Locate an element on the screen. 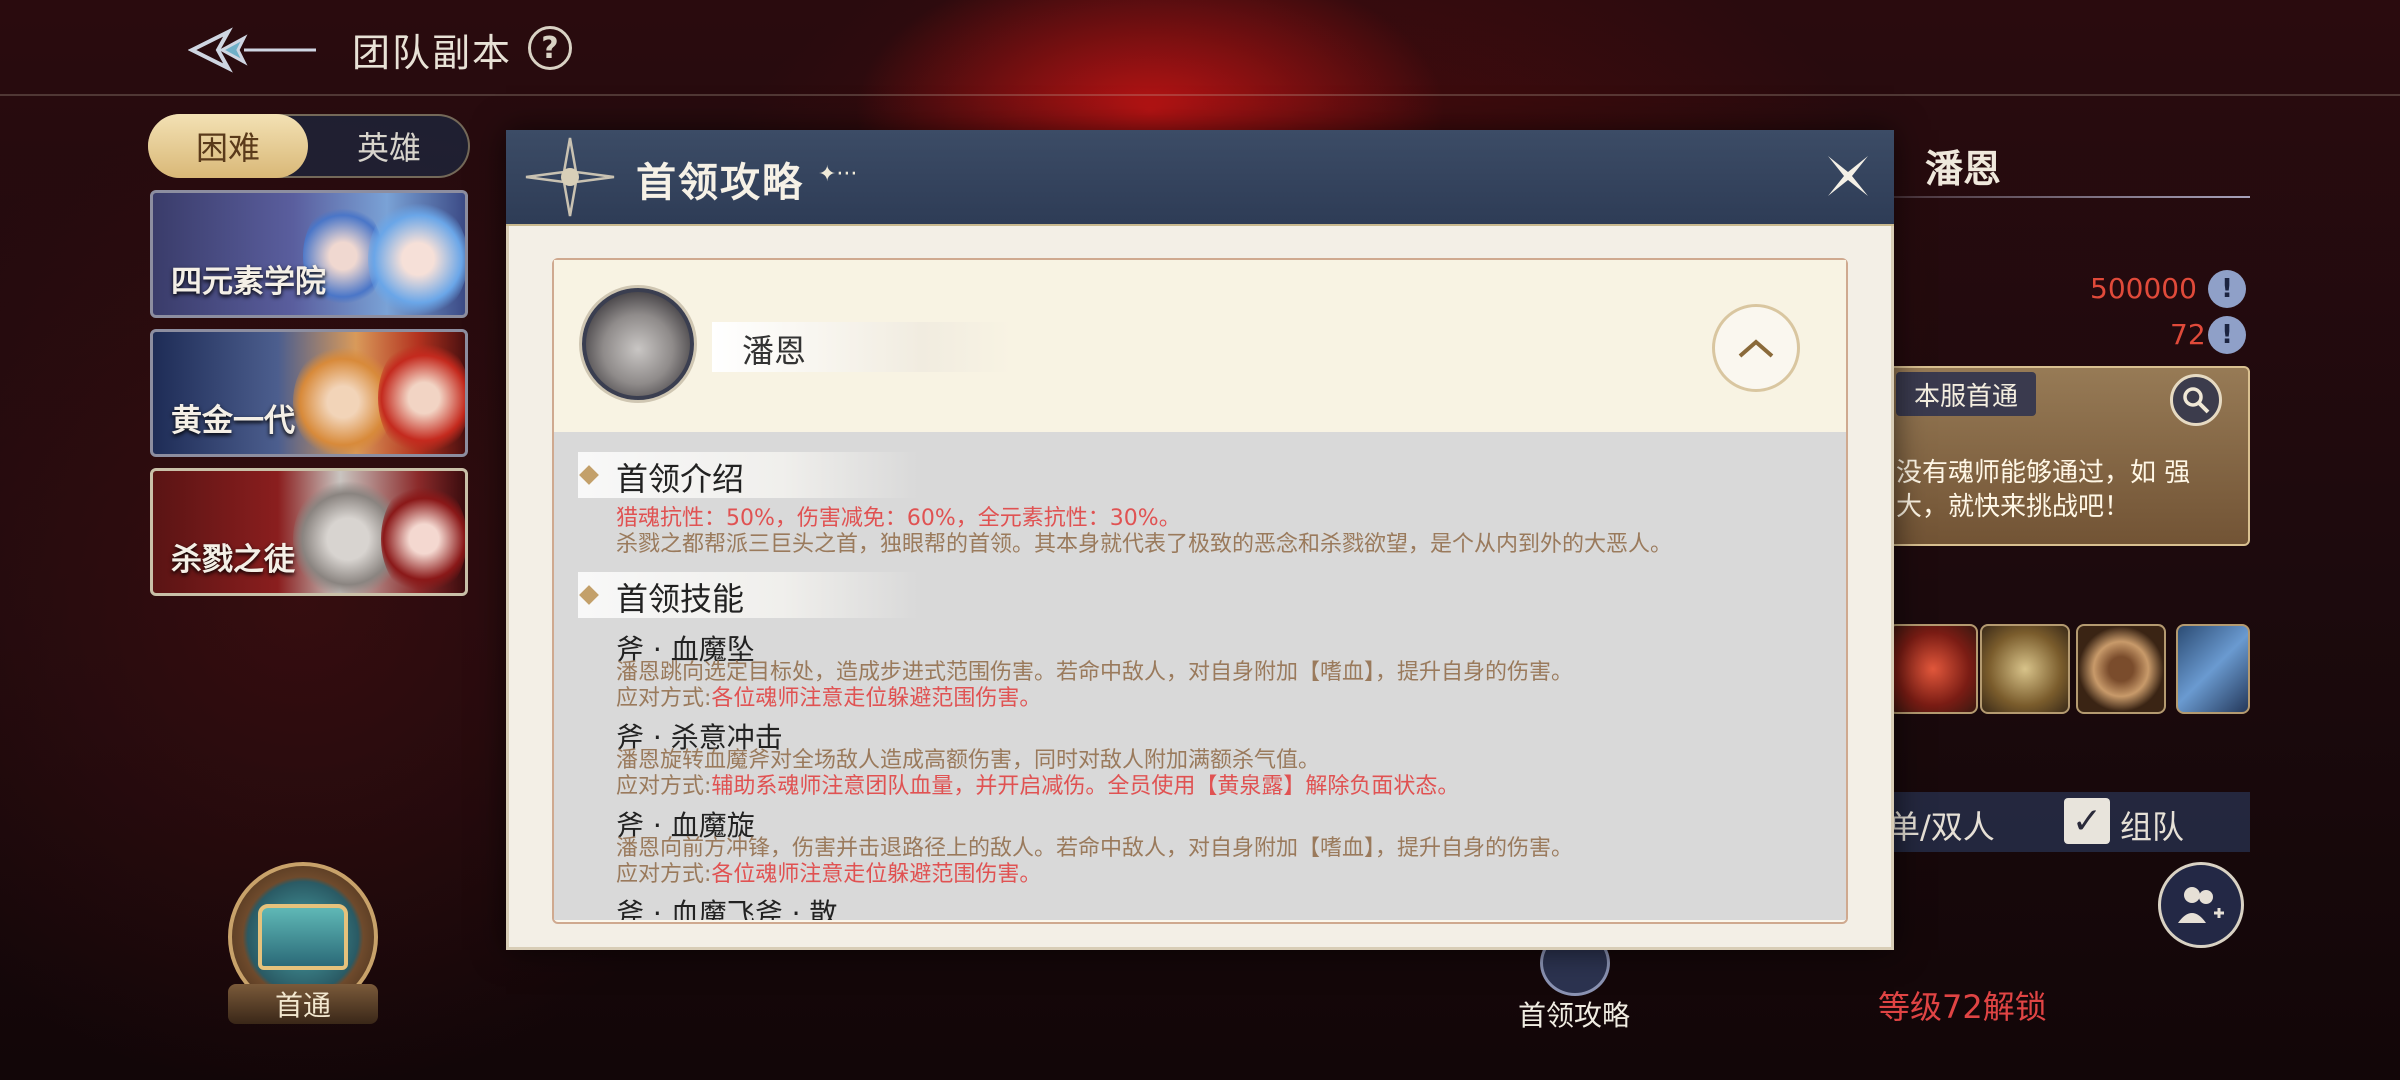 Image resolution: width=2400 pixels, height=1080 pixels. close-button is located at coordinates (1848, 176).